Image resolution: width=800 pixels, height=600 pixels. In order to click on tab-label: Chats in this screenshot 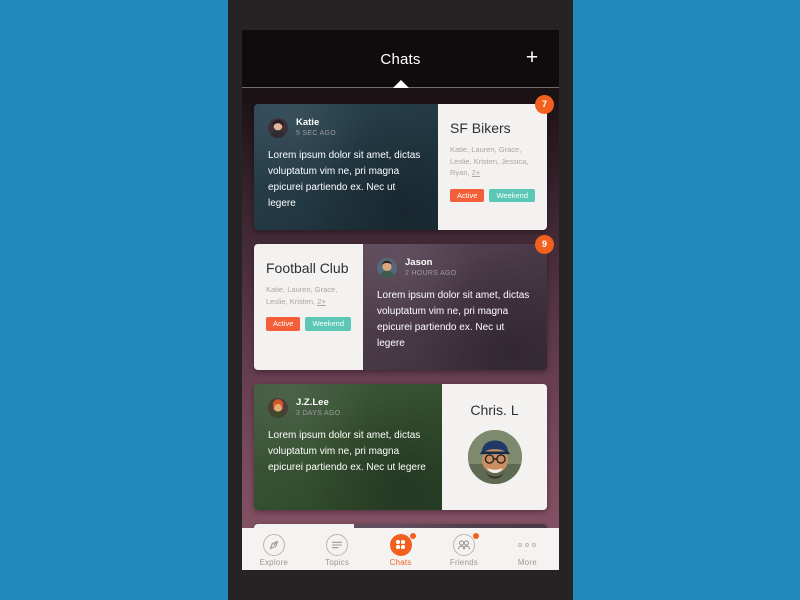, I will do `click(400, 562)`.